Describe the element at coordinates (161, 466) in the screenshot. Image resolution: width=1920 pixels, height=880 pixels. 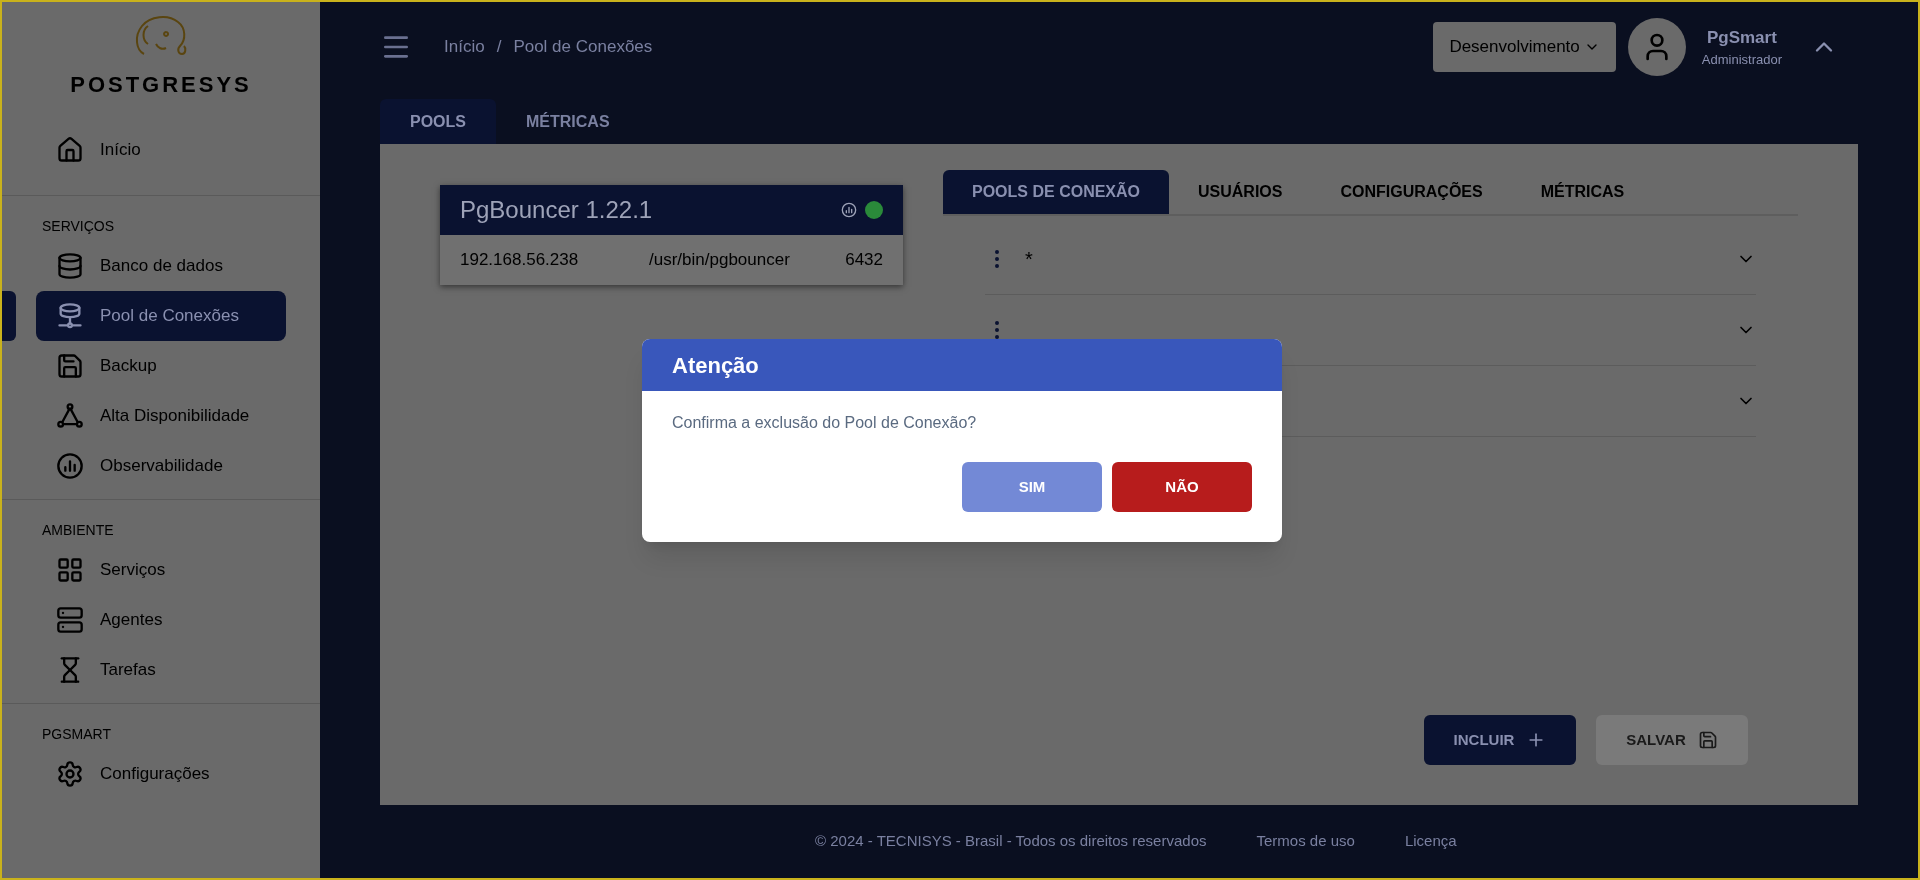
I see `sidebar-item: Observabilidade` at that location.